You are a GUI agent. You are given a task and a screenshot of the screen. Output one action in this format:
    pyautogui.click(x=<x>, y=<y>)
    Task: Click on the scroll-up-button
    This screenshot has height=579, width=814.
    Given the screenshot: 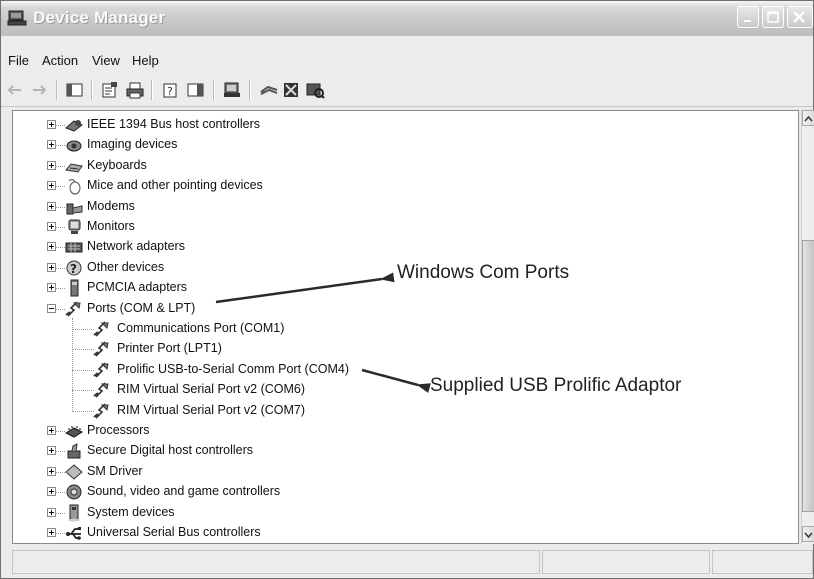 What is the action you would take?
    pyautogui.click(x=808, y=118)
    